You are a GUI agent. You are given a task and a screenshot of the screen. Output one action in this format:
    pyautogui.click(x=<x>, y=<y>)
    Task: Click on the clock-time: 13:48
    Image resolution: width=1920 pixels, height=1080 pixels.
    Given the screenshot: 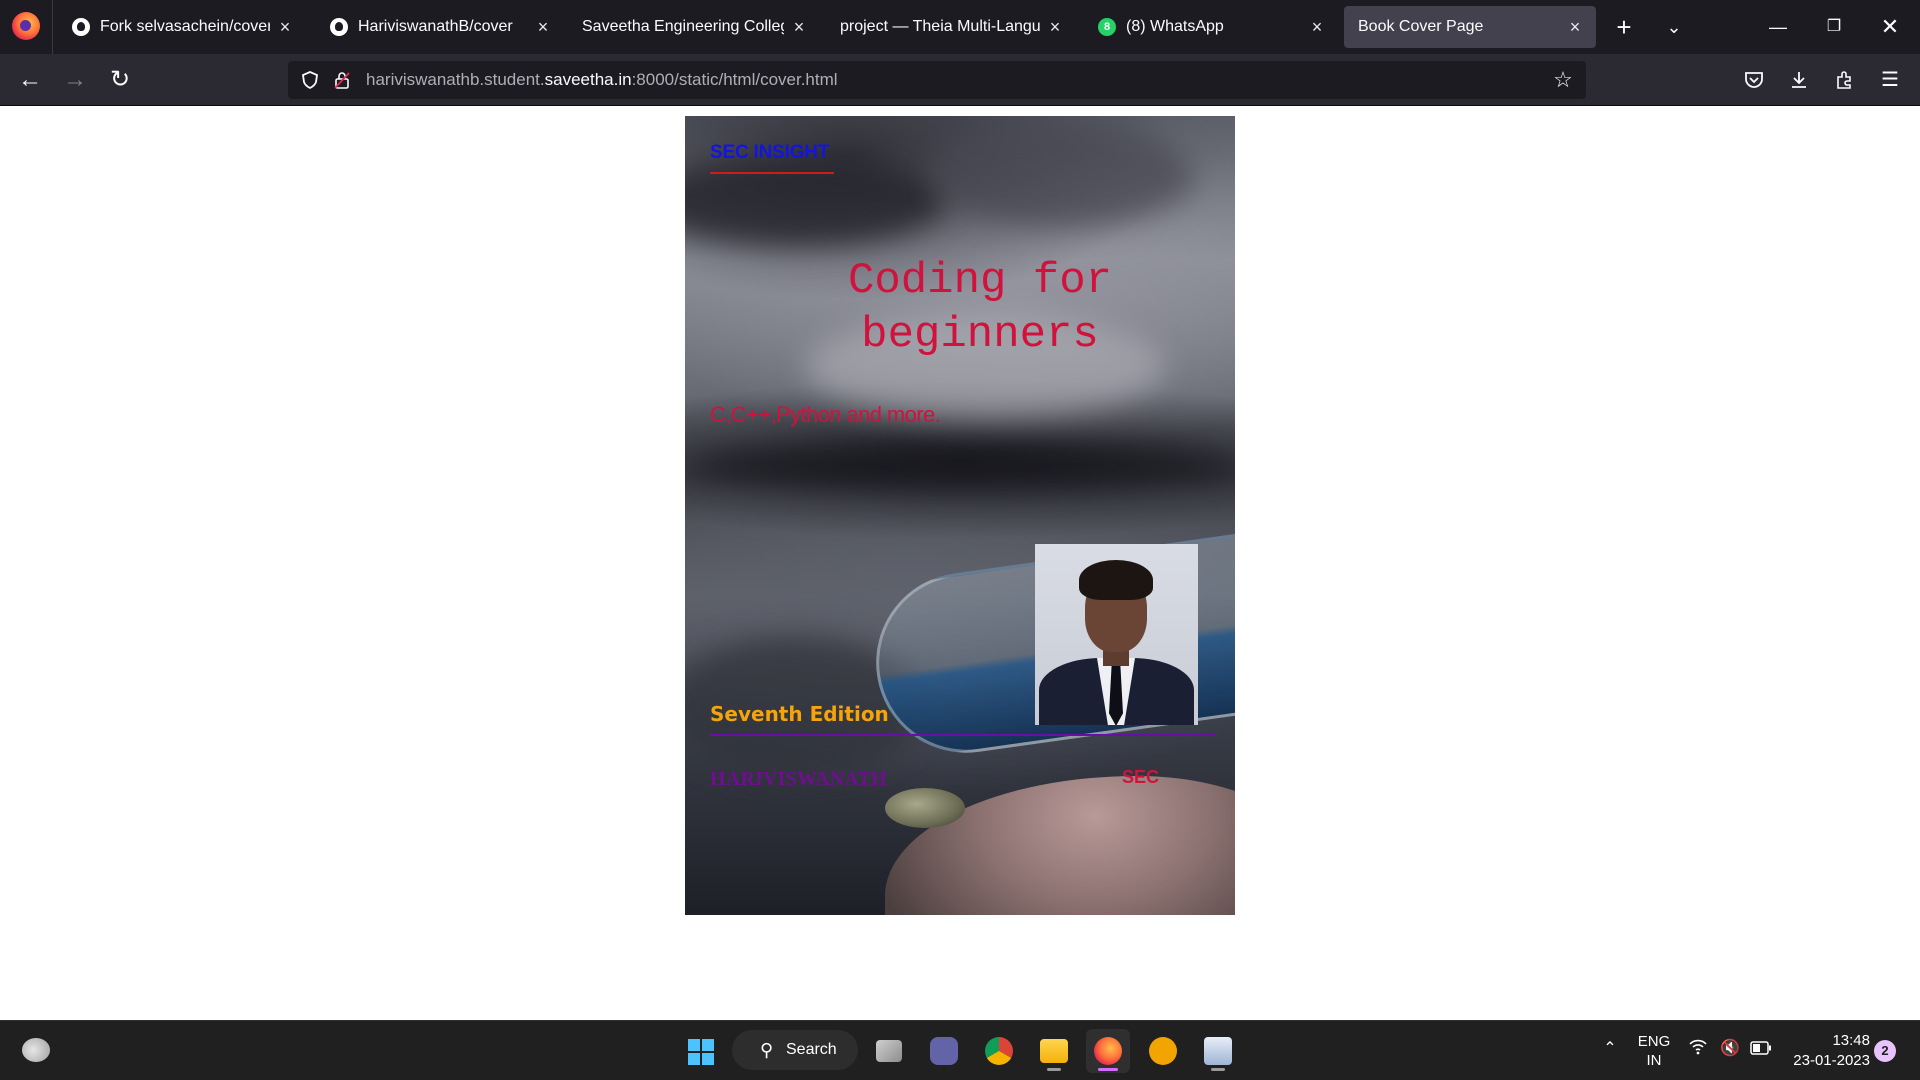 What is the action you would take?
    pyautogui.click(x=1851, y=1040)
    